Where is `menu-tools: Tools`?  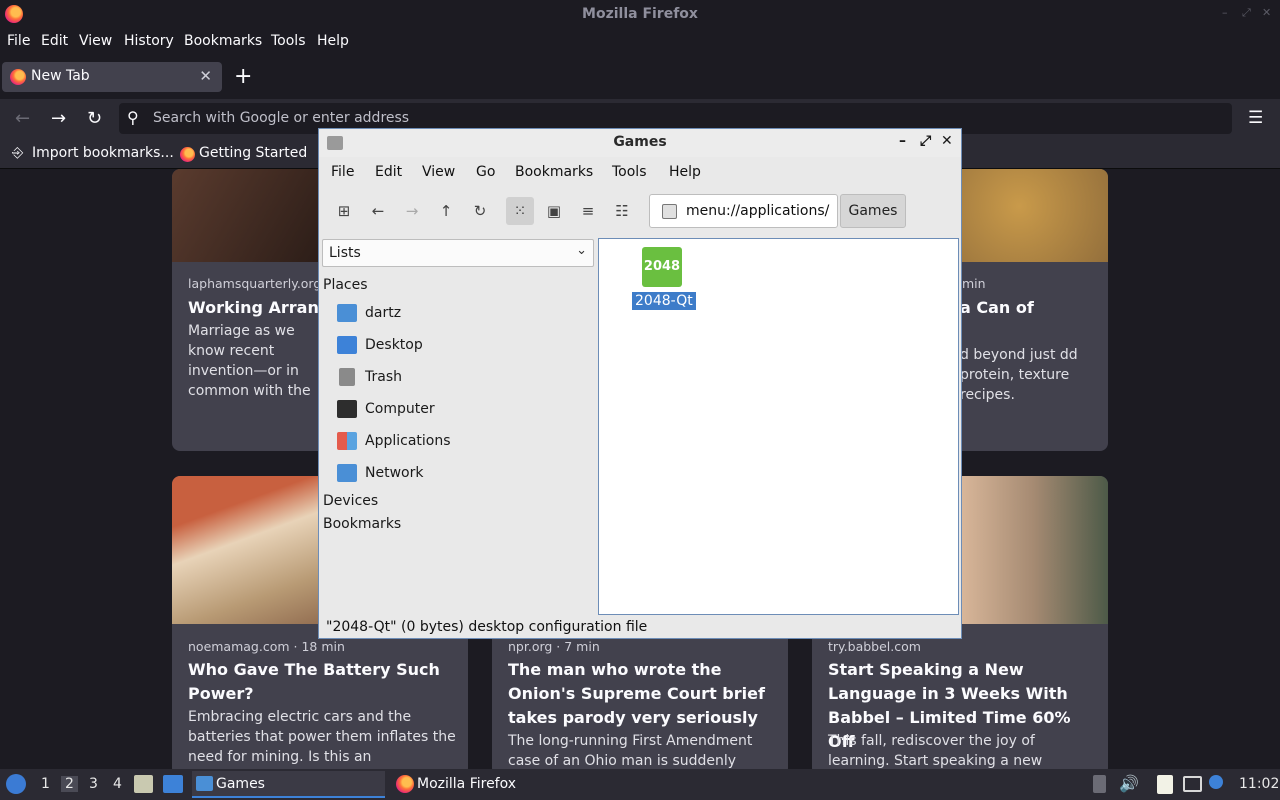 menu-tools: Tools is located at coordinates (288, 41).